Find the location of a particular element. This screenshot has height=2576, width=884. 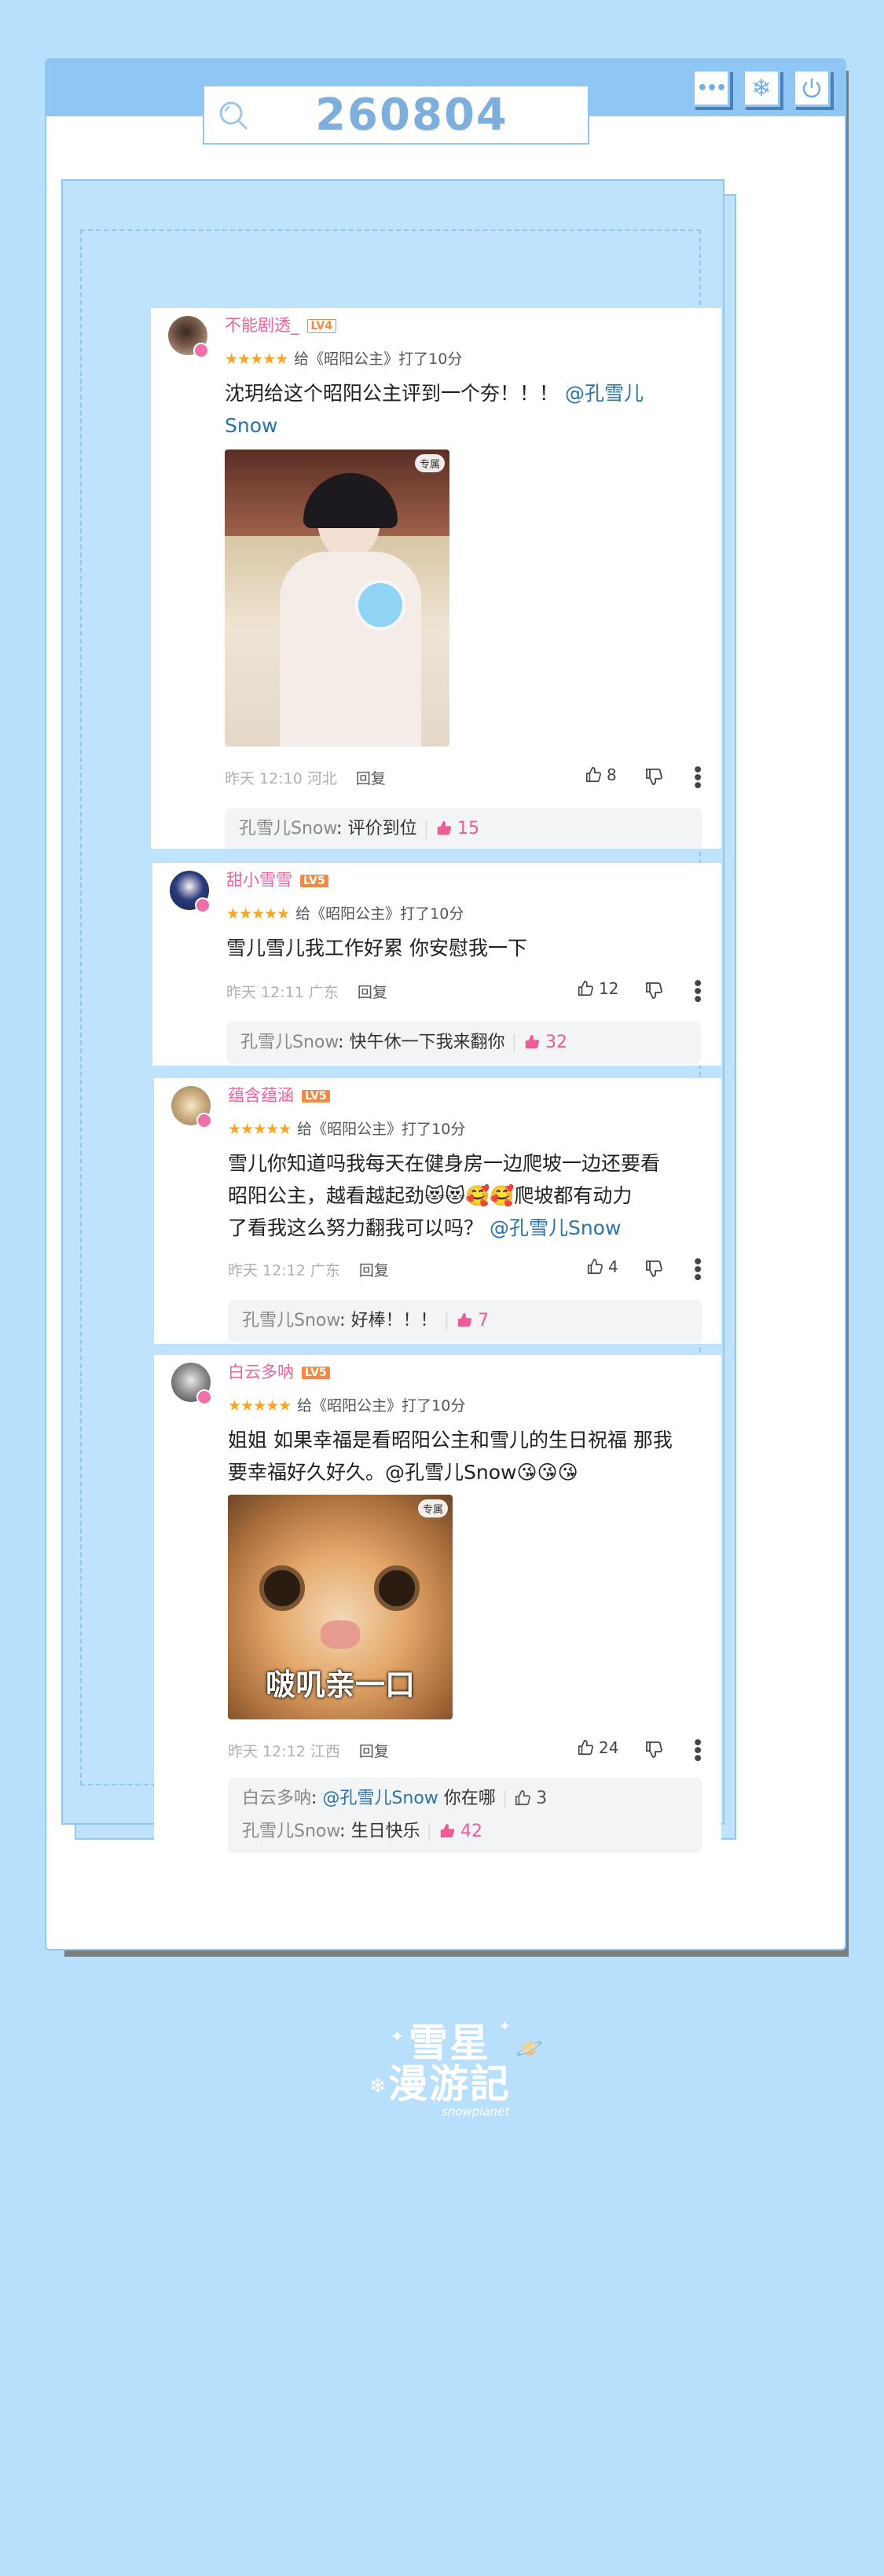

comment-meta: 昨天 12:11 广东 回复 is located at coordinates (306, 992).